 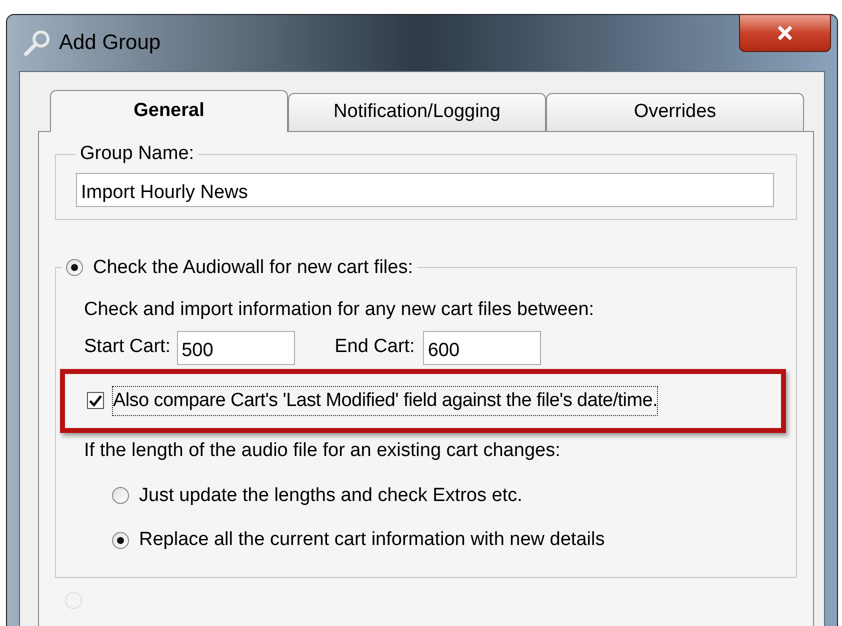 I want to click on close-icon, so click(x=785, y=33).